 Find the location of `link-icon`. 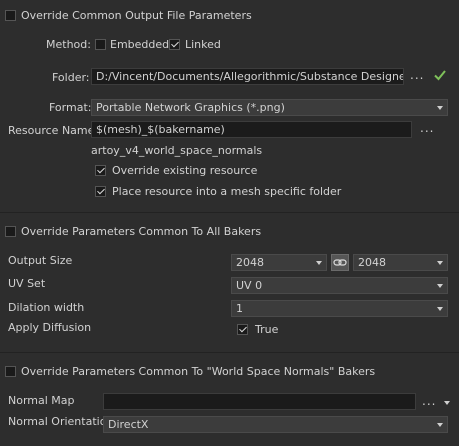

link-icon is located at coordinates (340, 262).